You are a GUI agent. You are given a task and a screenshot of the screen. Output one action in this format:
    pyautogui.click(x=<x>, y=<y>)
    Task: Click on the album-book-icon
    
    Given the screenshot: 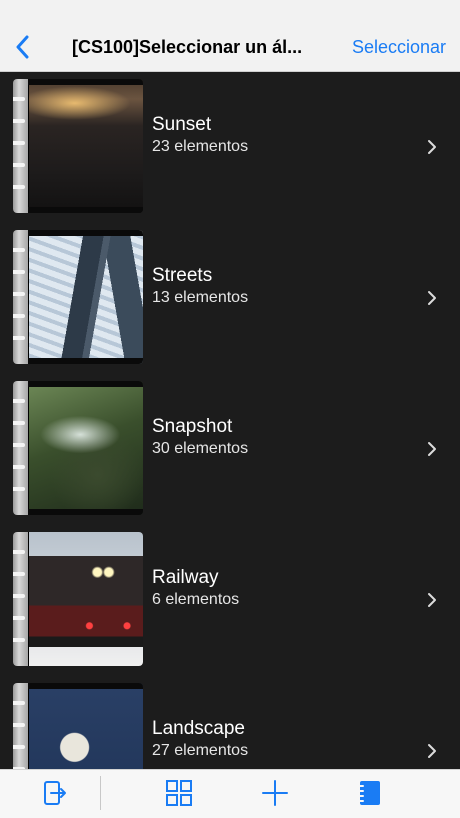 What is the action you would take?
    pyautogui.click(x=368, y=793)
    